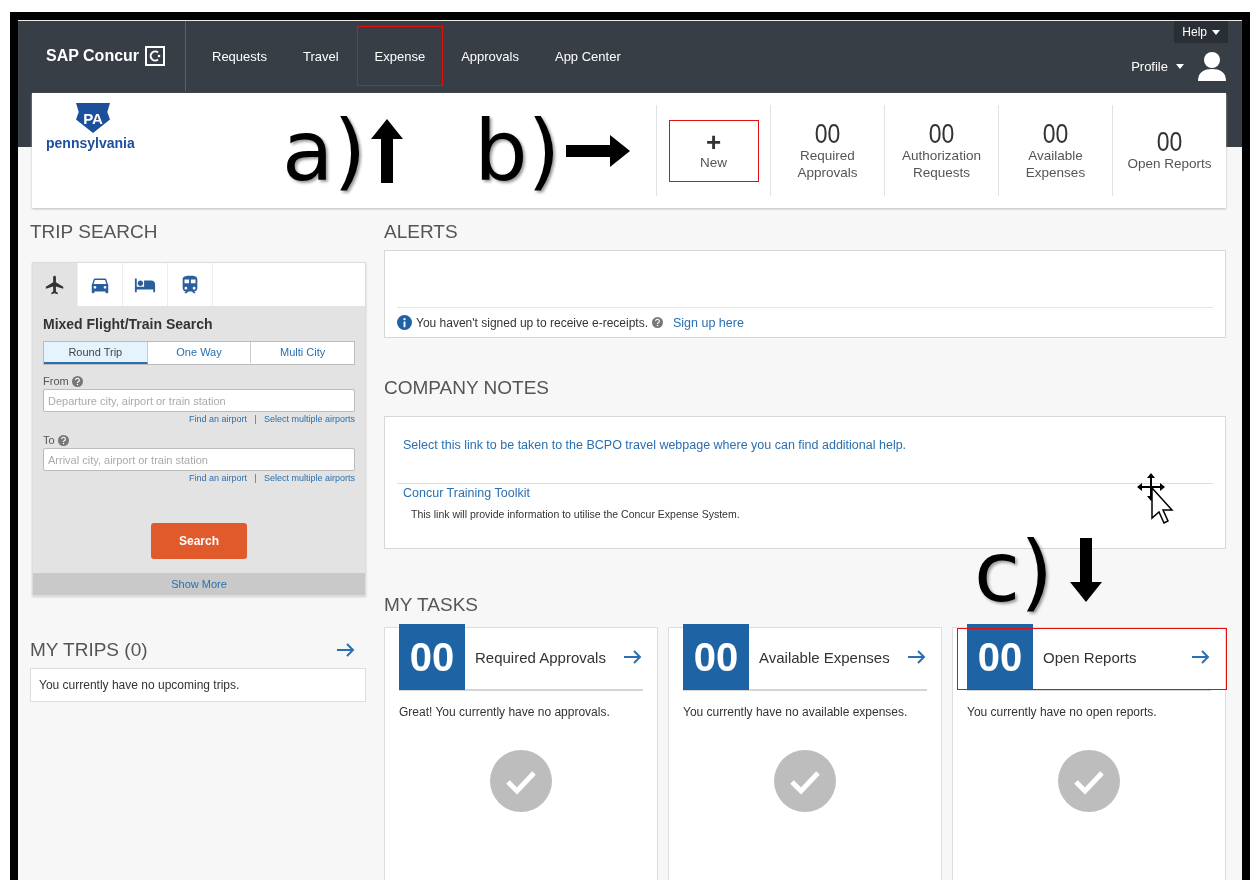 The height and width of the screenshot is (880, 1256). Describe the element at coordinates (1062, 712) in the screenshot. I see `task-message: You currently have no open reports.` at that location.